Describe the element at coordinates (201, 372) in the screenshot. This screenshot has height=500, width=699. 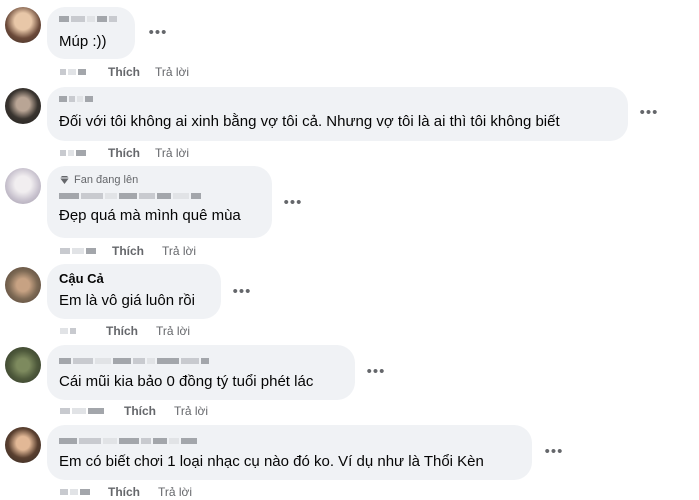
I see `comment-bubble: Cái mũi kia bảo 0 đồng tý tuổi phét lác` at that location.